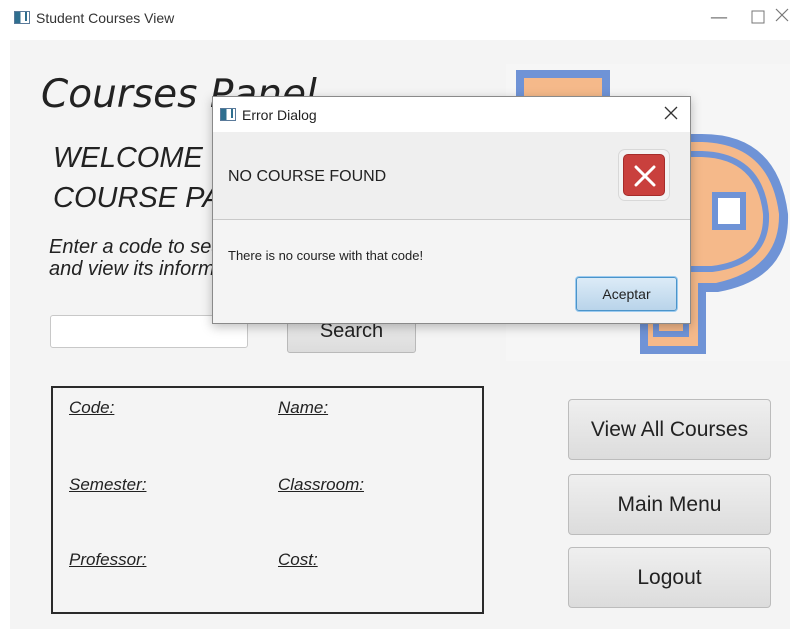  I want to click on dialog-content-text: There is no course with that code!, so click(326, 255).